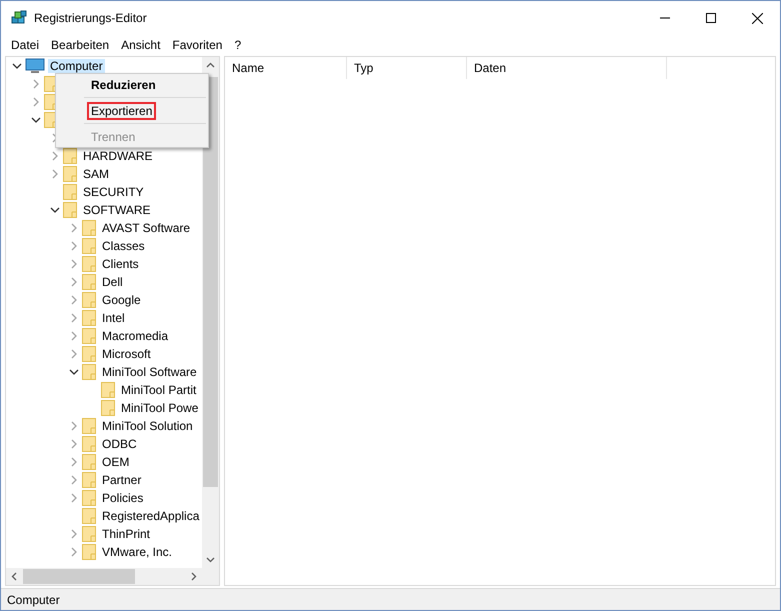 The width and height of the screenshot is (781, 611). Describe the element at coordinates (19, 18) in the screenshot. I see `cubes-icon` at that location.